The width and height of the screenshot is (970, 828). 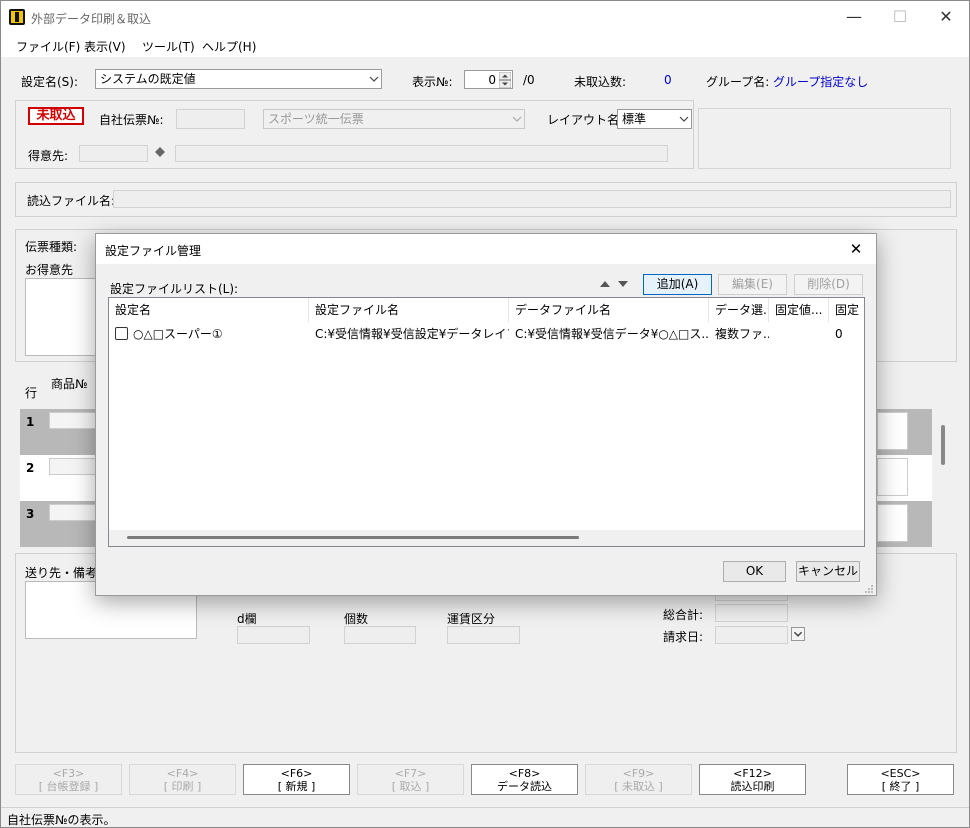 What do you see at coordinates (68, 786) in the screenshot?
I see `f3-action-label: [ 台帳登録 ]` at bounding box center [68, 786].